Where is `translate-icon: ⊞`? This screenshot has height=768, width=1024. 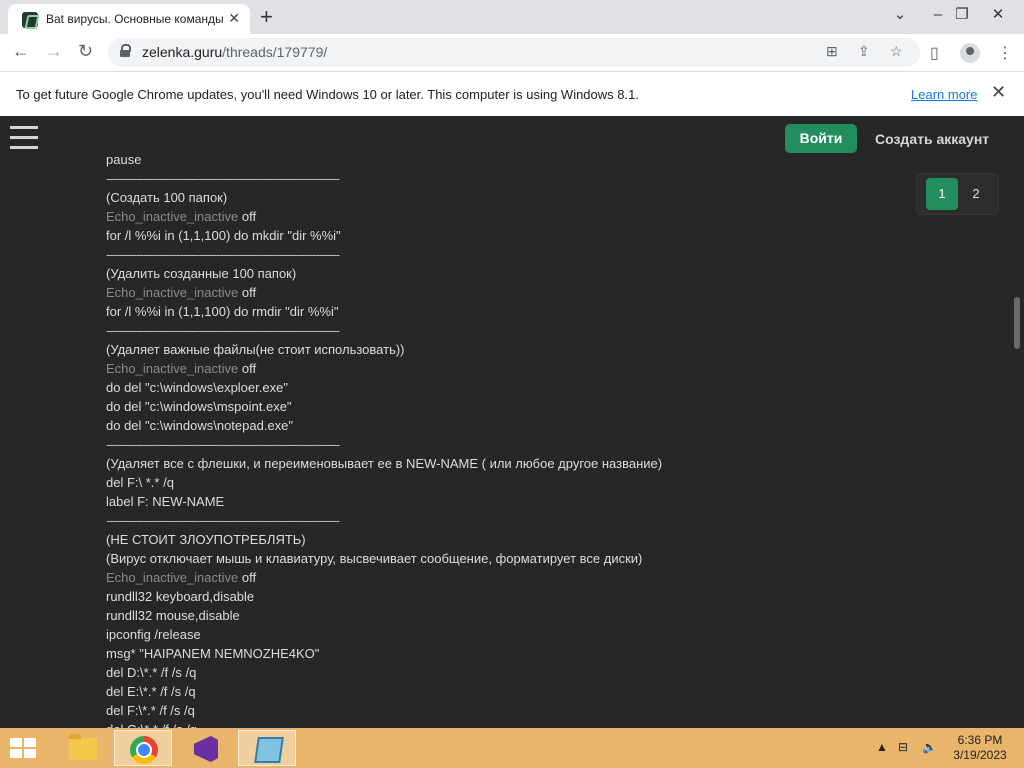 translate-icon: ⊞ is located at coordinates (832, 51).